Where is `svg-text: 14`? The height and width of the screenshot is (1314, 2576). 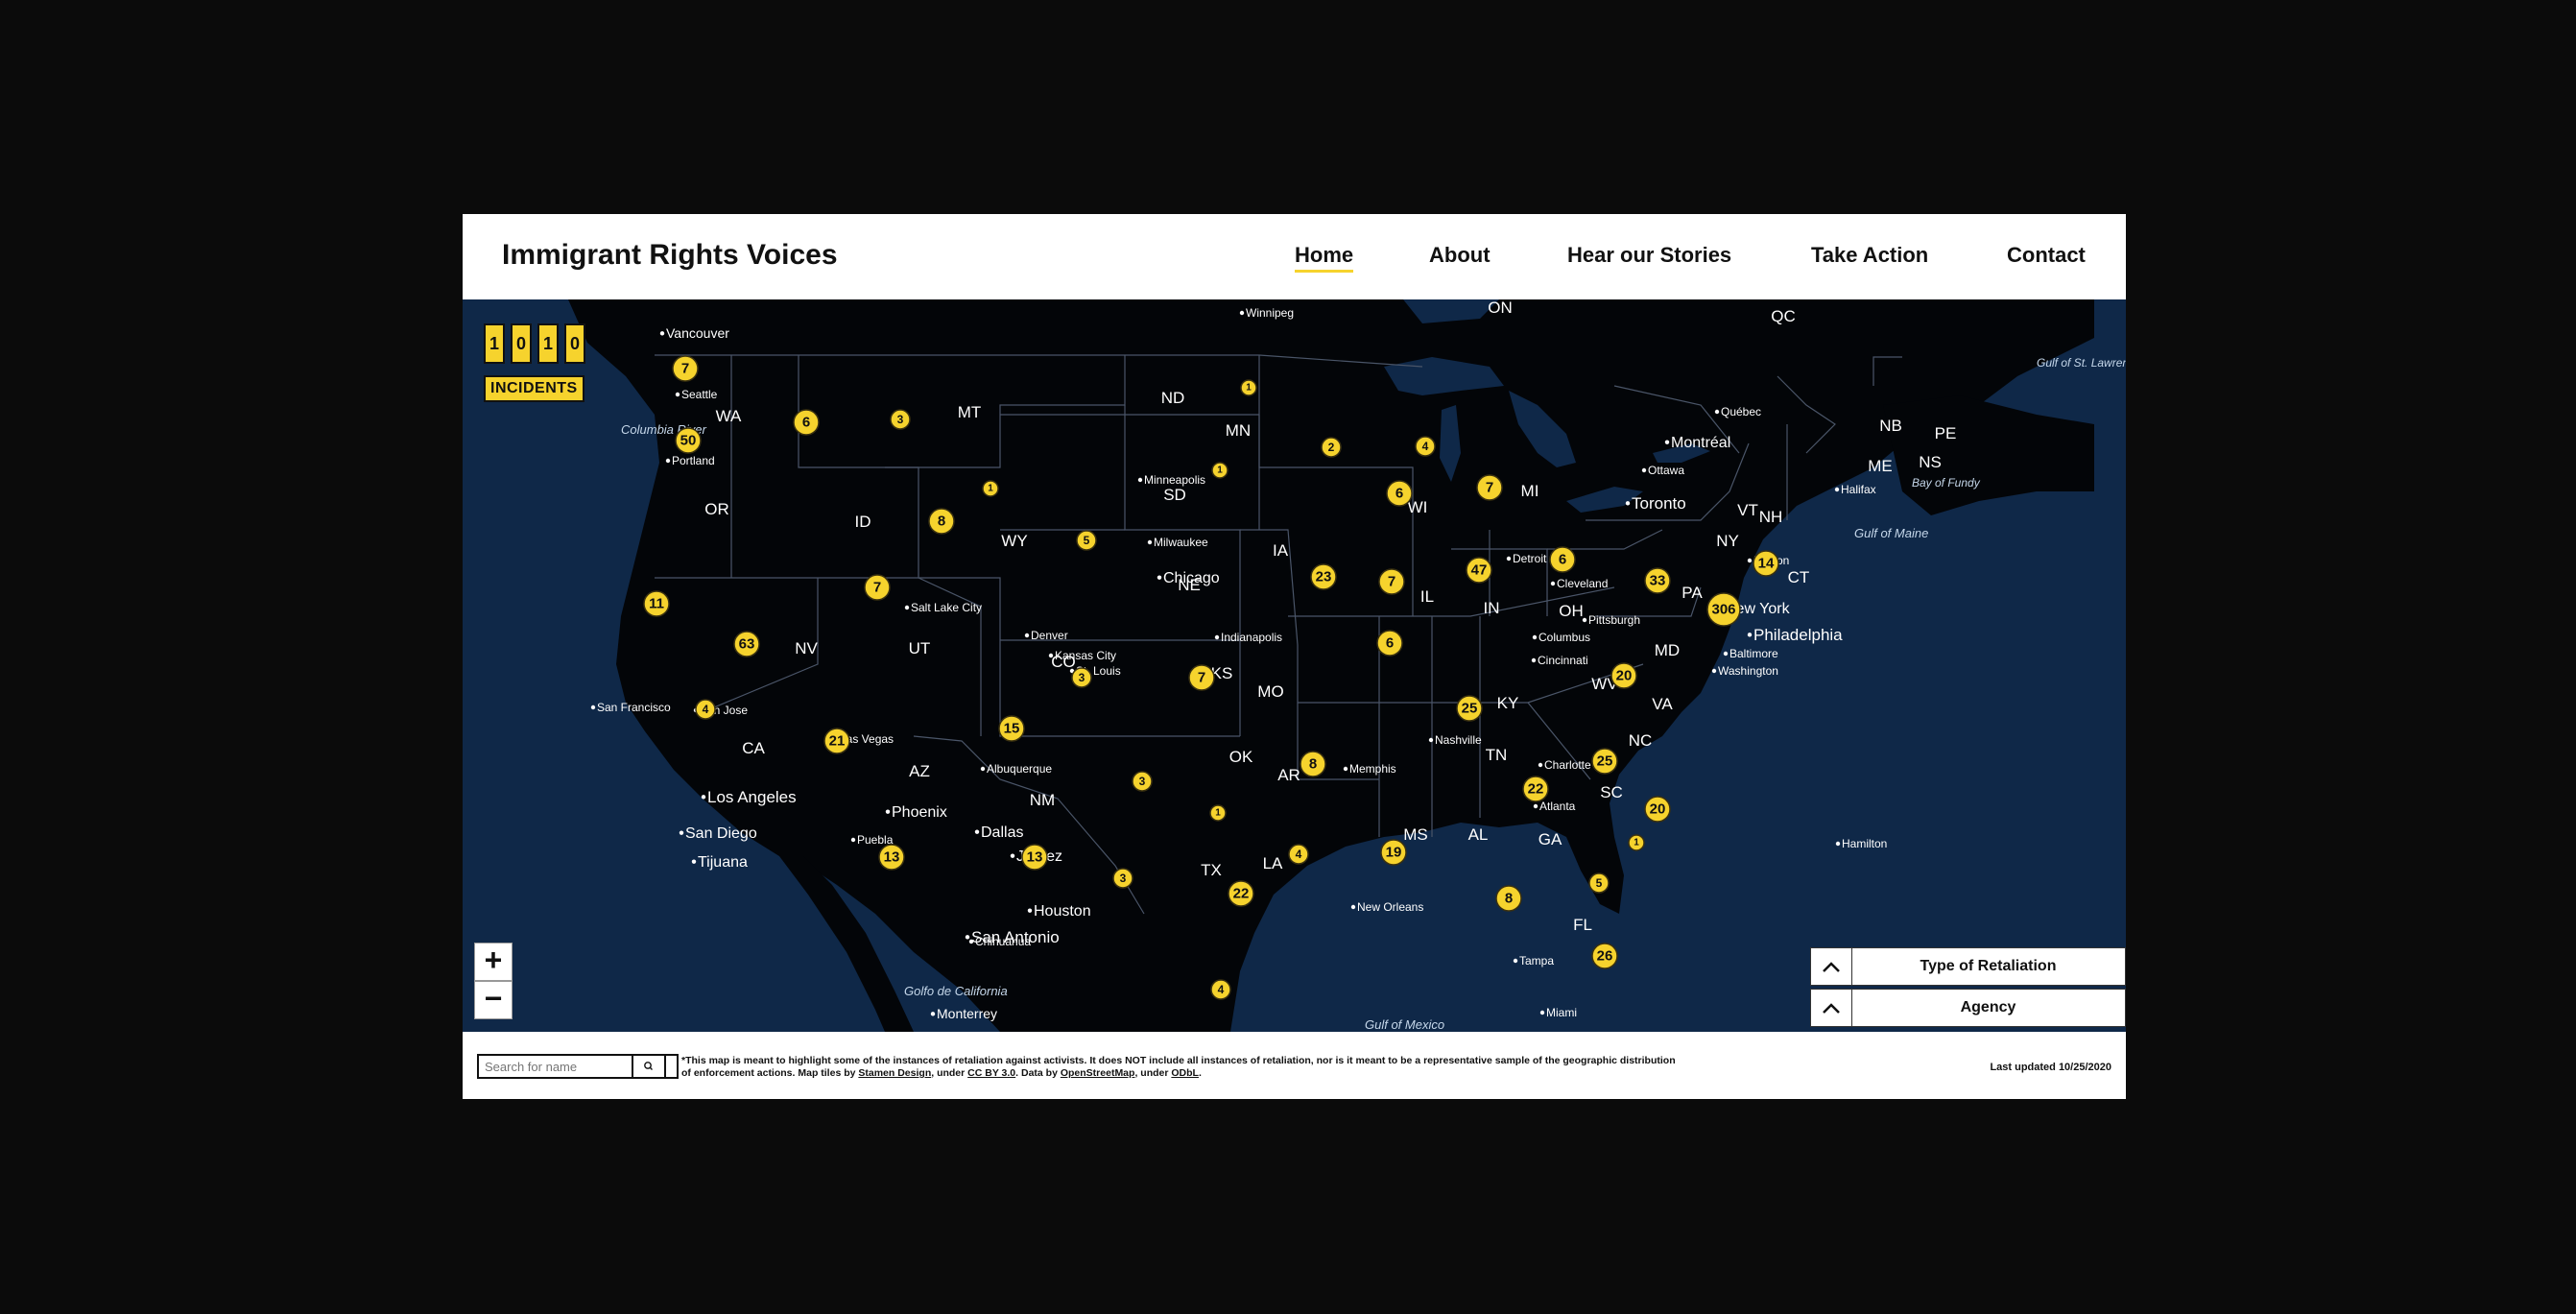 svg-text: 14 is located at coordinates (1766, 564).